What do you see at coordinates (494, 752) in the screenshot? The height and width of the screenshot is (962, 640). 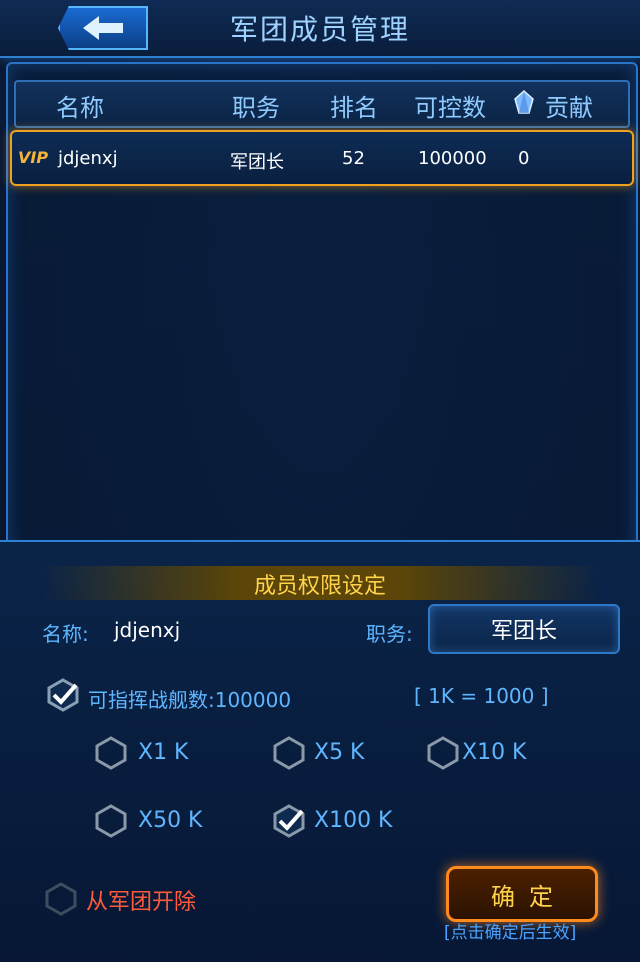 I see `option-x10k-label: X10 K` at bounding box center [494, 752].